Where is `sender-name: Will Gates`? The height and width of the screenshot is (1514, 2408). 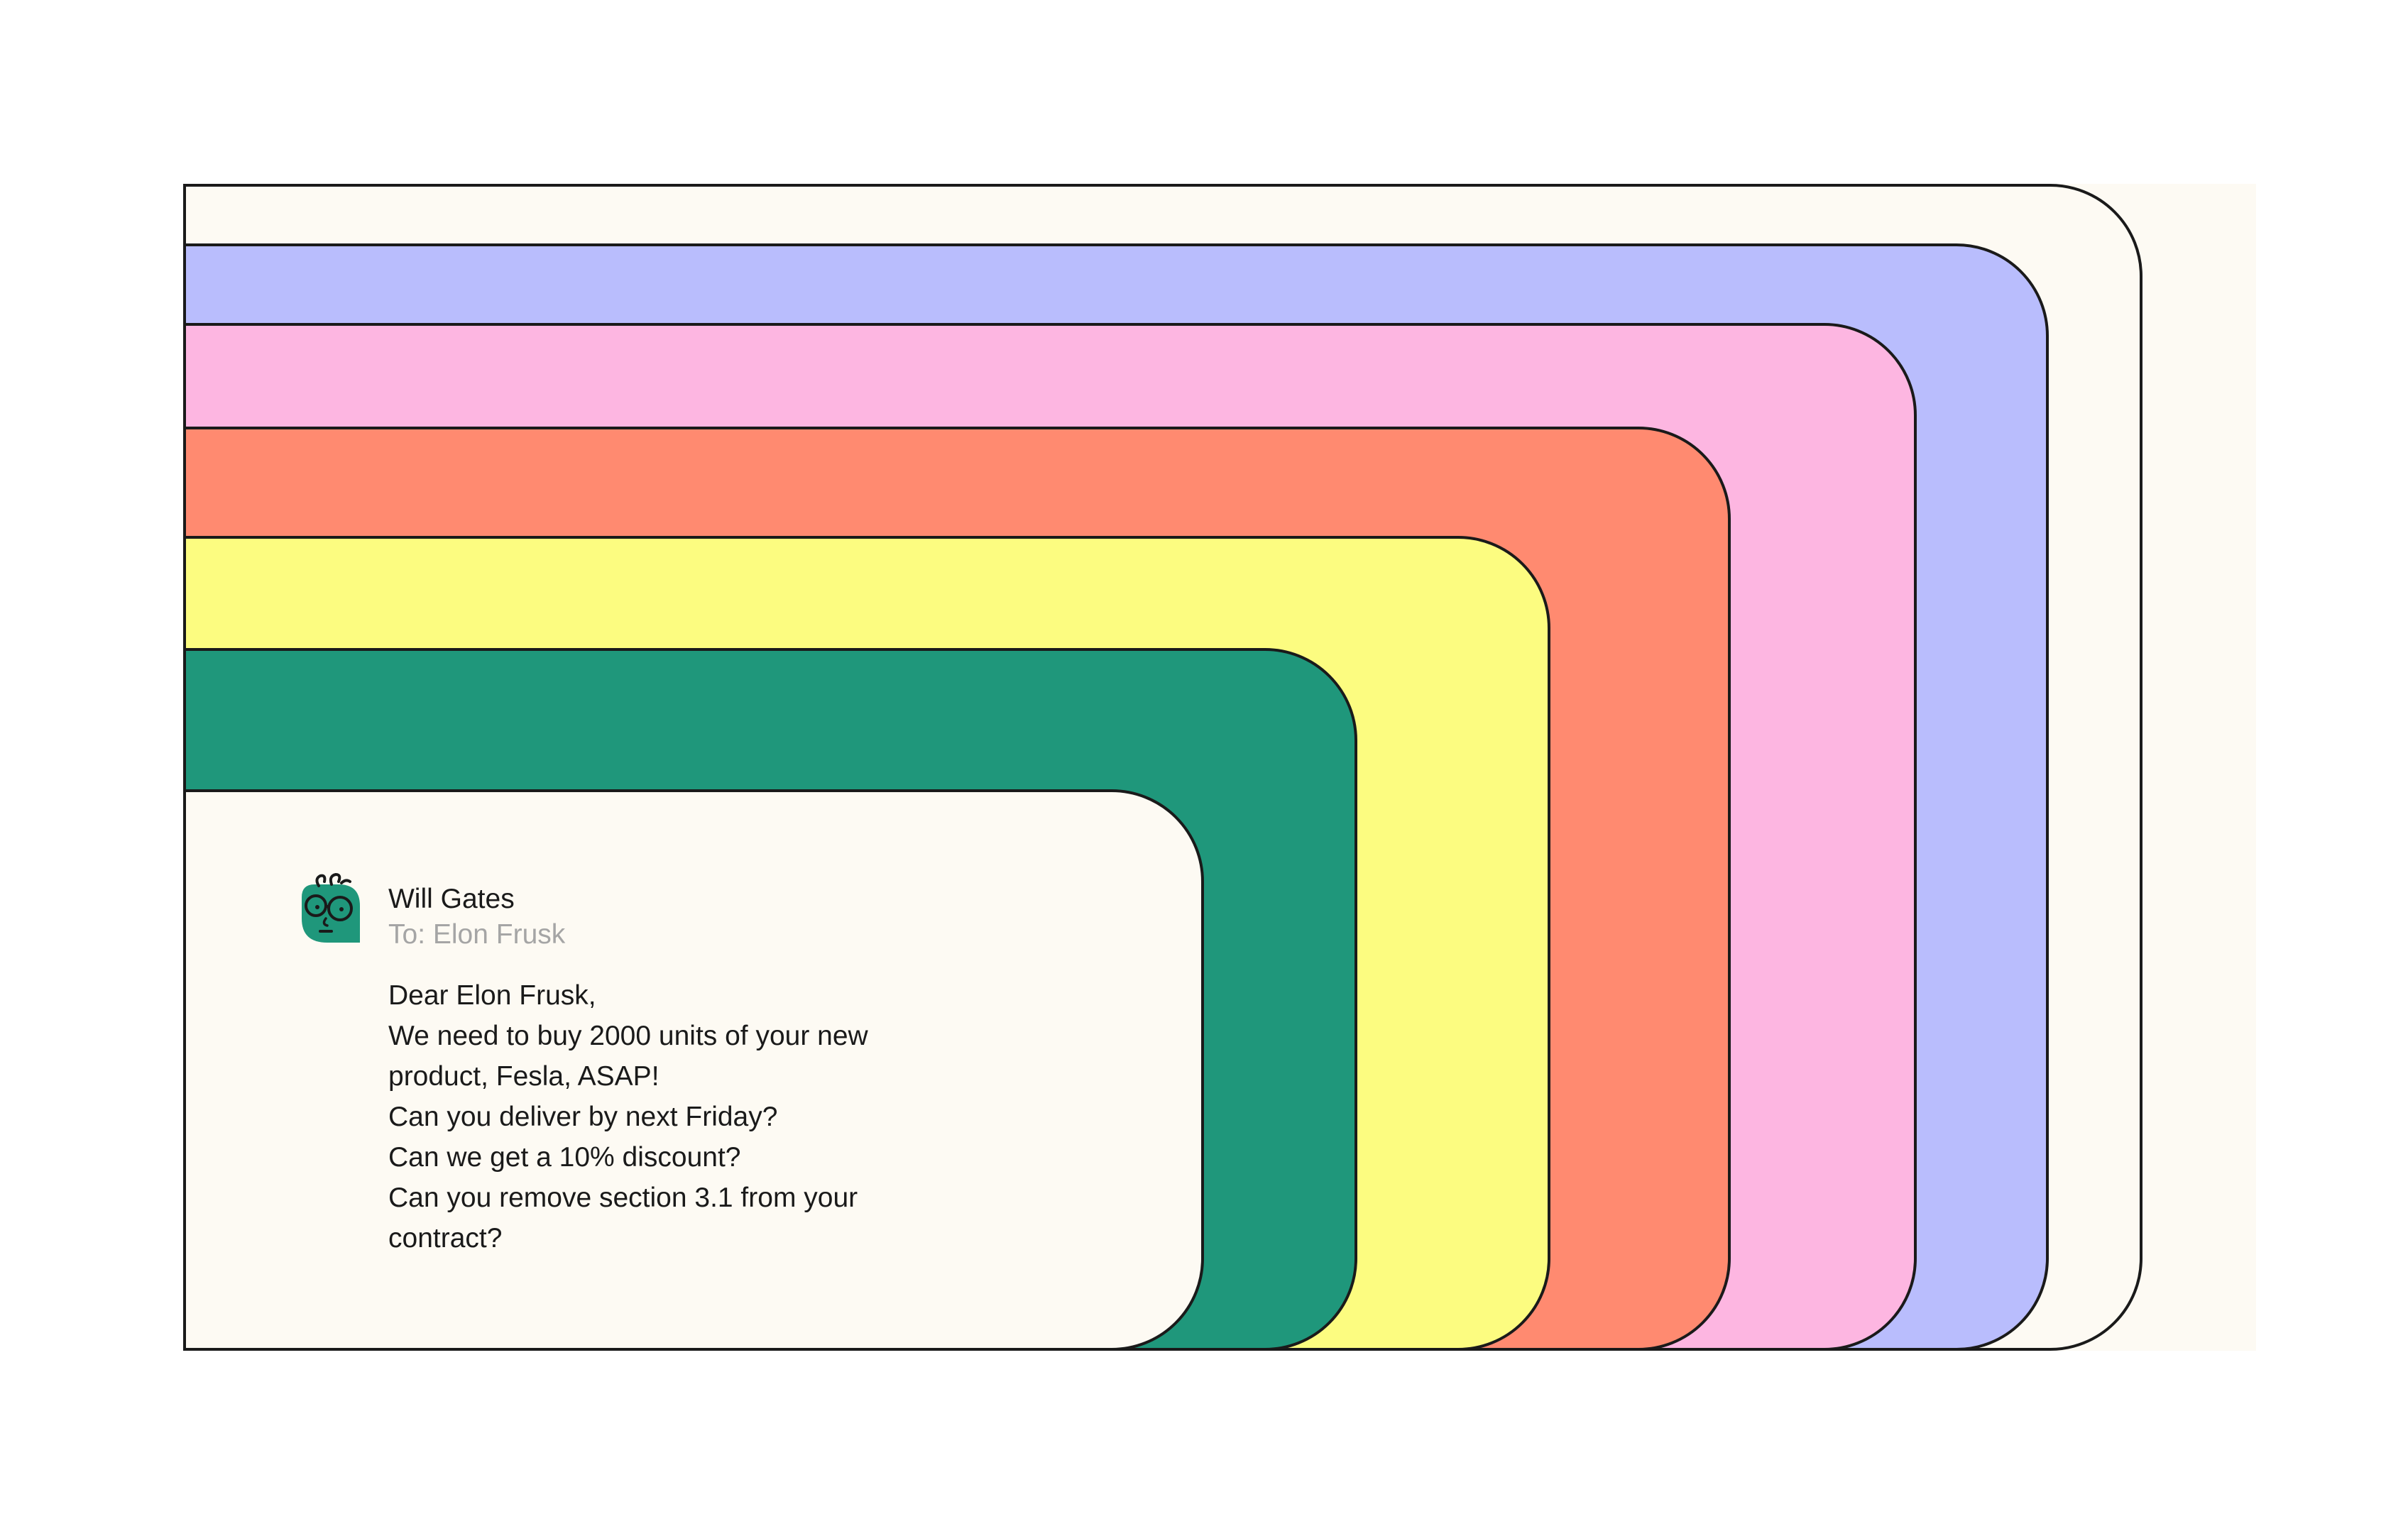
sender-name: Will Gates is located at coordinates (451, 899).